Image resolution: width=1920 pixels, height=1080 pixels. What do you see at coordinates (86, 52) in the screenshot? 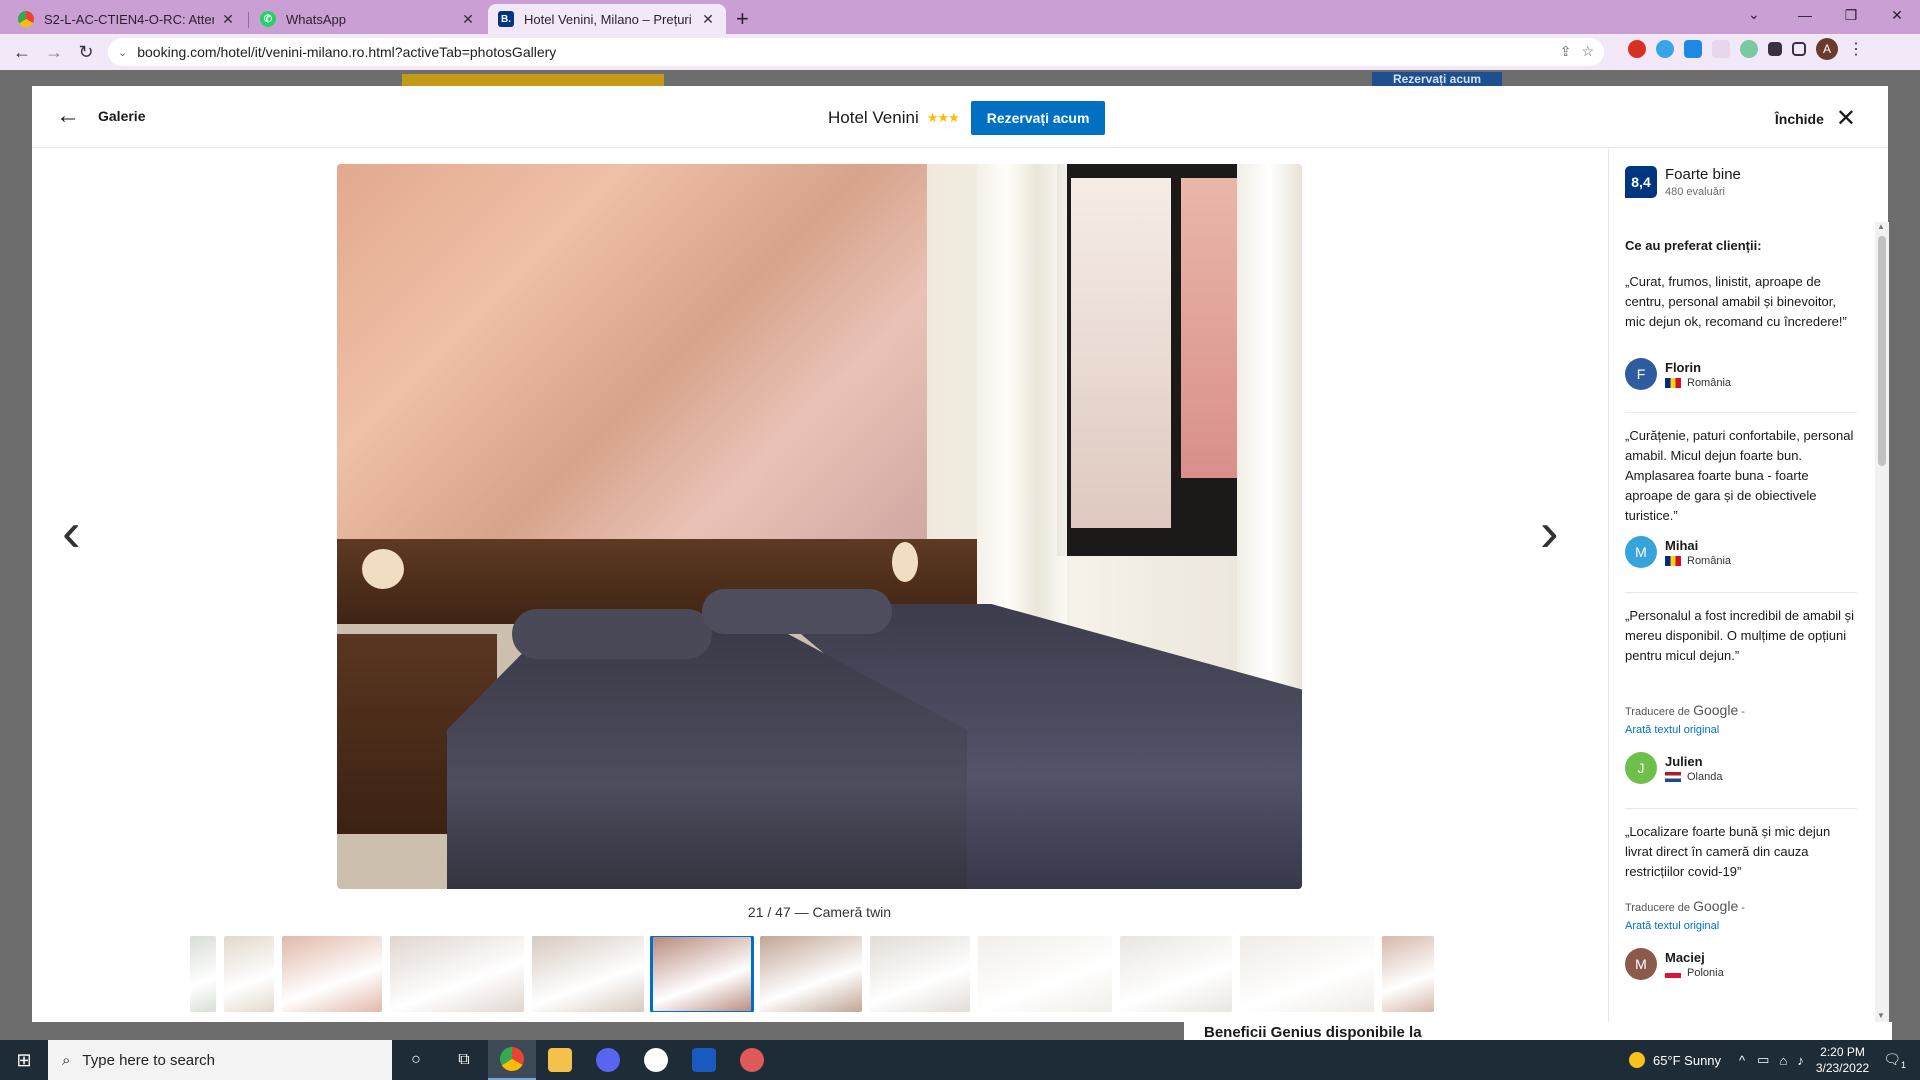
I see `reload-icon: ↻` at bounding box center [86, 52].